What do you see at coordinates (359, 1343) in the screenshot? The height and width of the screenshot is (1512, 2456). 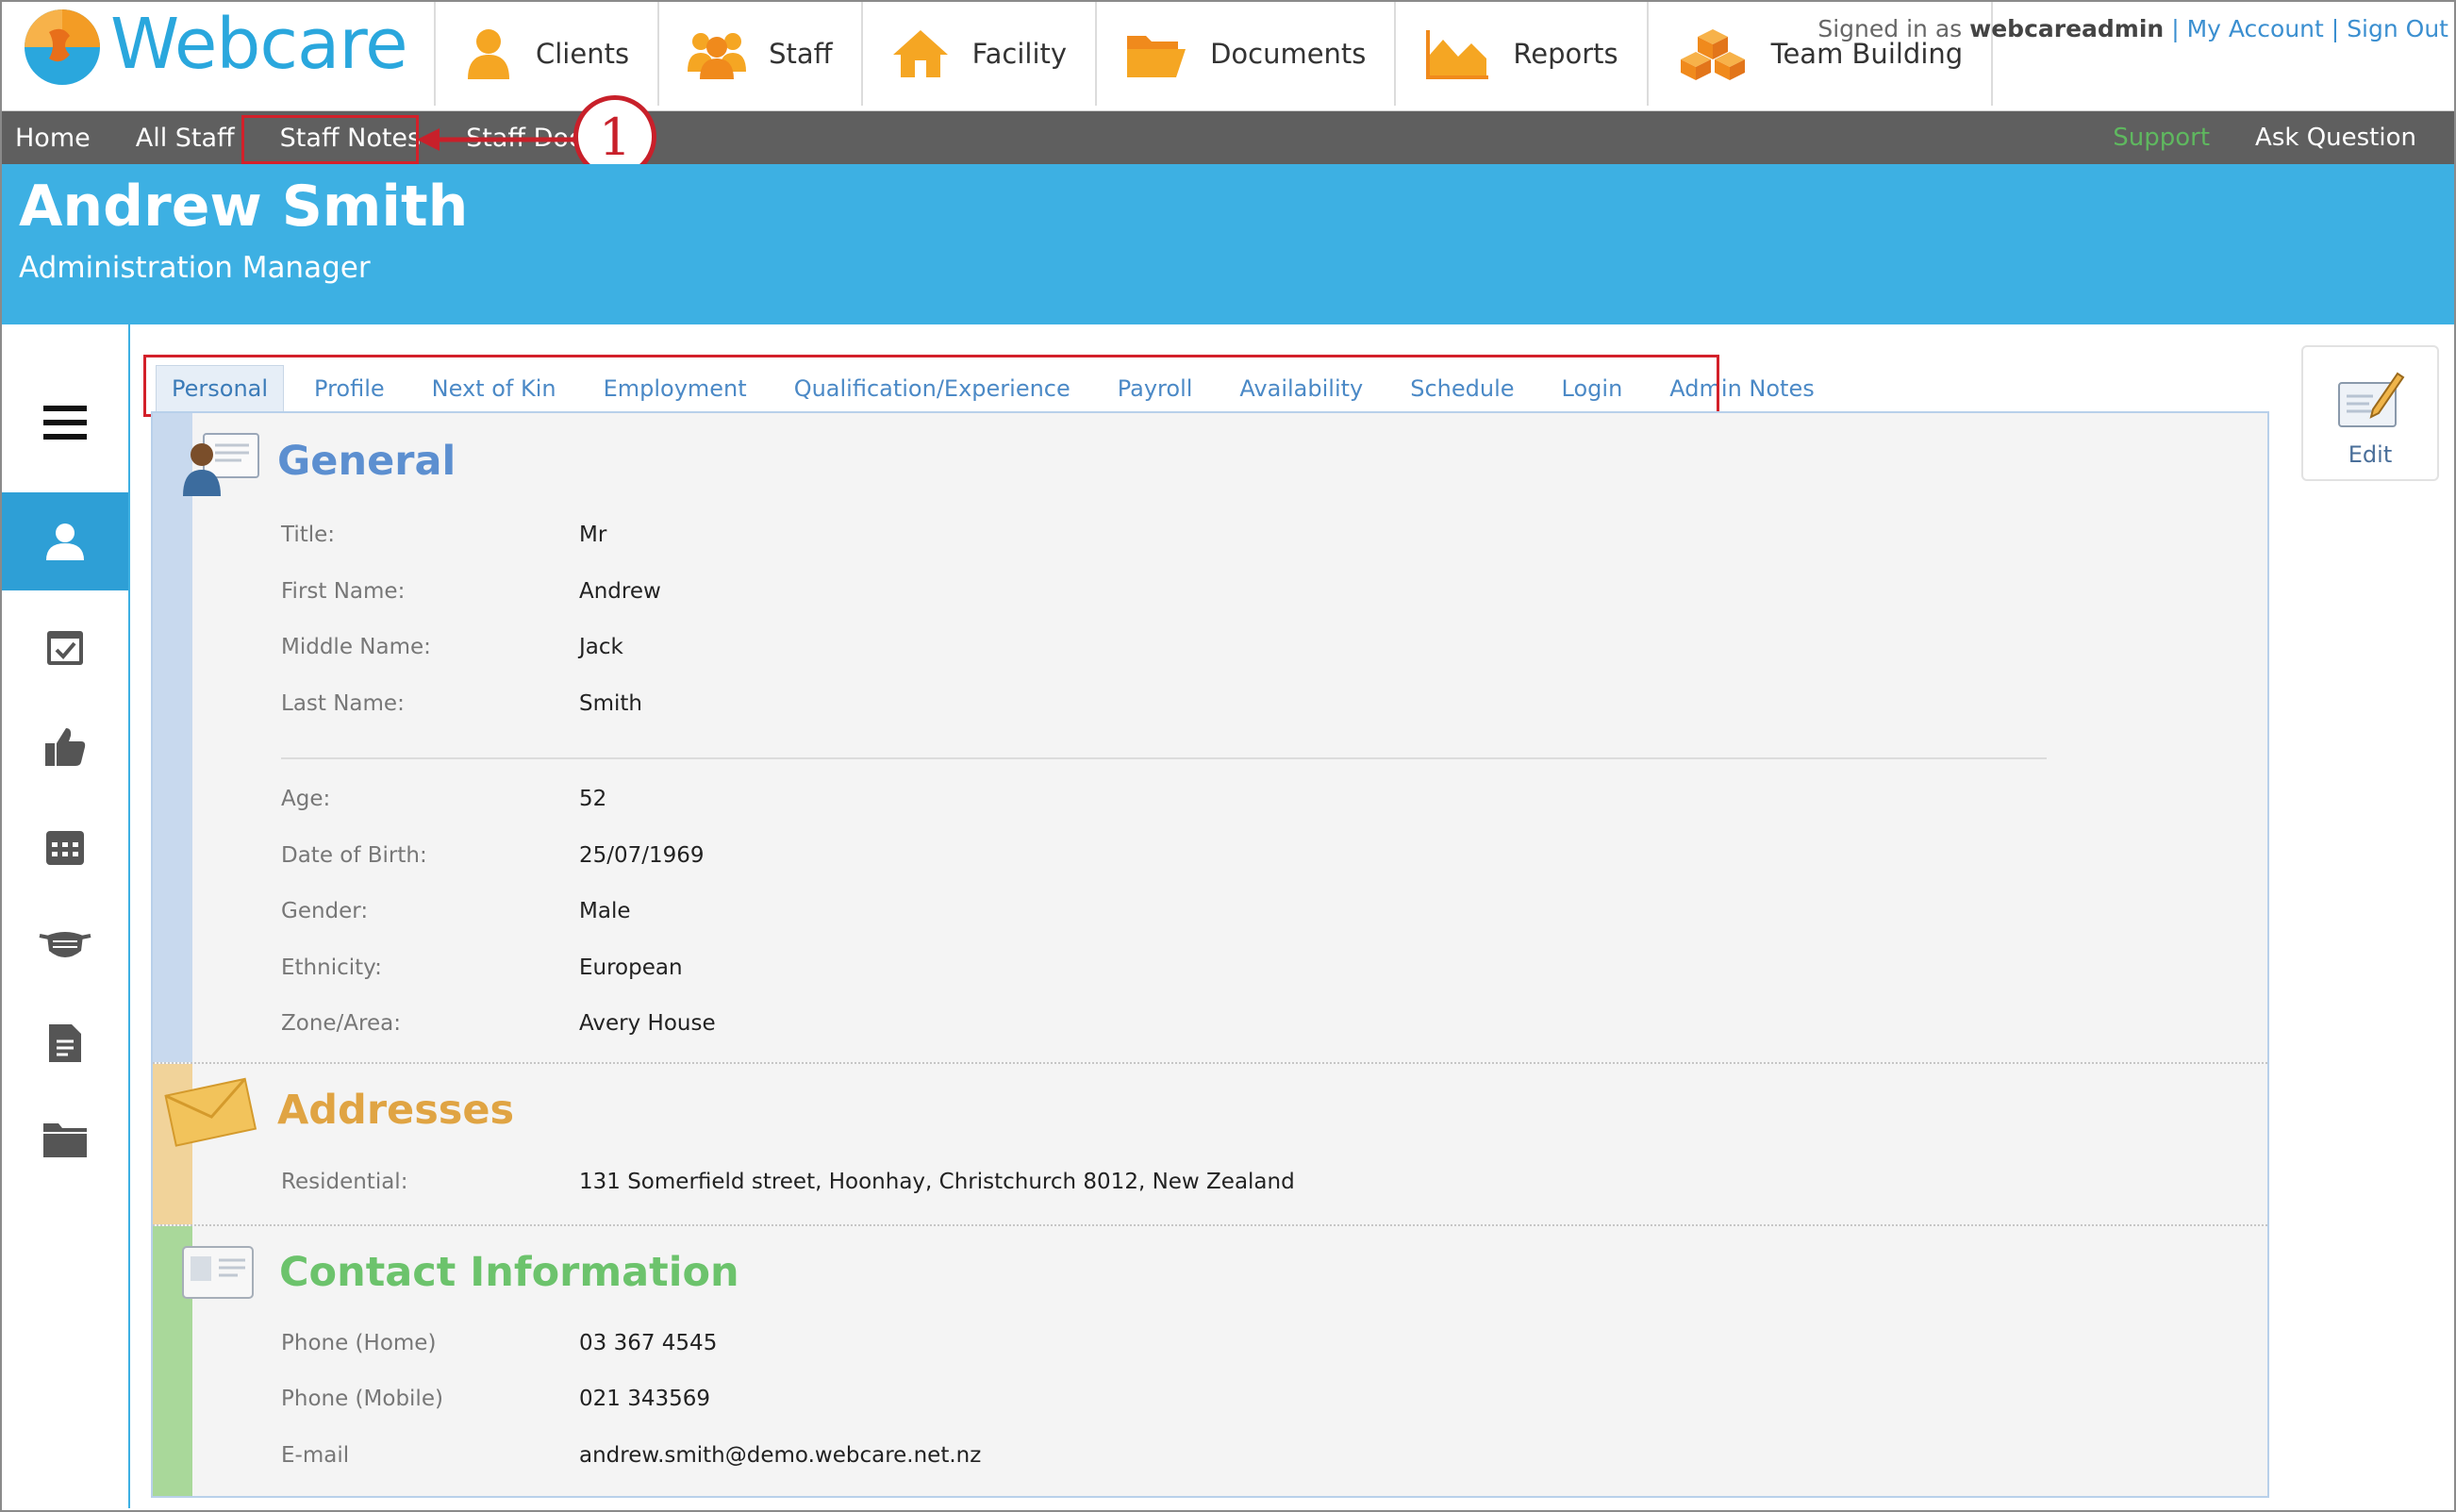 I see `field-label: Phone (Home)` at bounding box center [359, 1343].